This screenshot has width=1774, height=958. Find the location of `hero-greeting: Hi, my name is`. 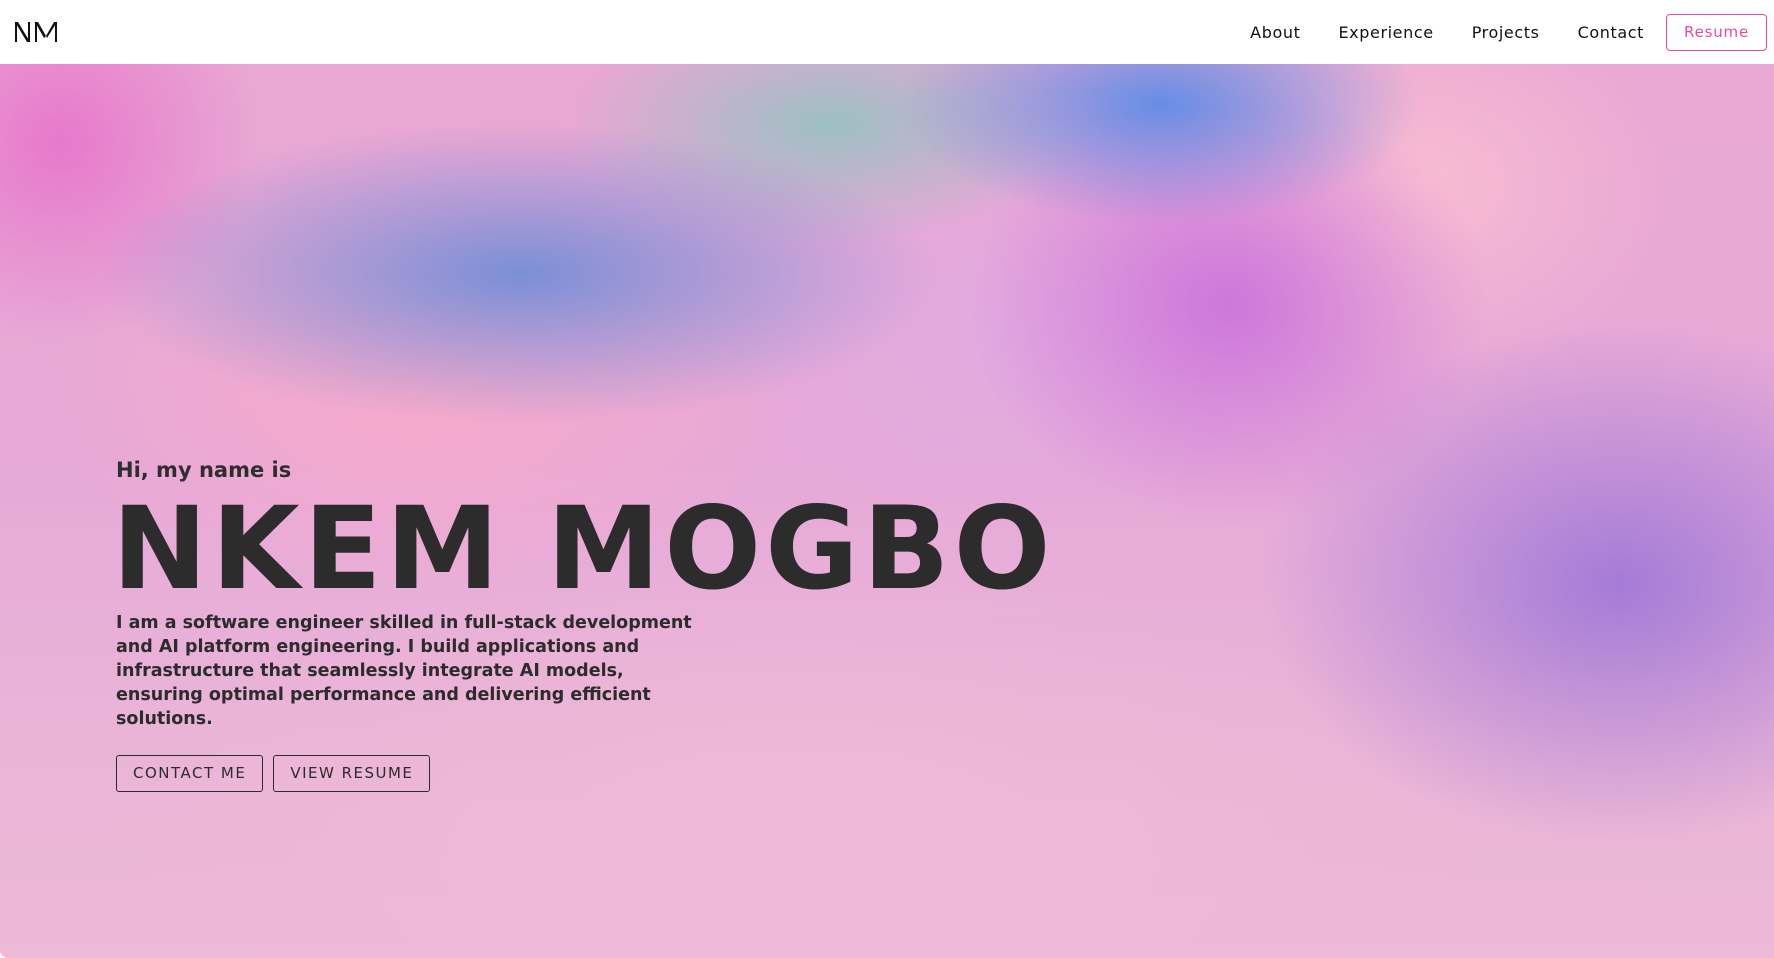

hero-greeting: Hi, my name is is located at coordinates (204, 470).